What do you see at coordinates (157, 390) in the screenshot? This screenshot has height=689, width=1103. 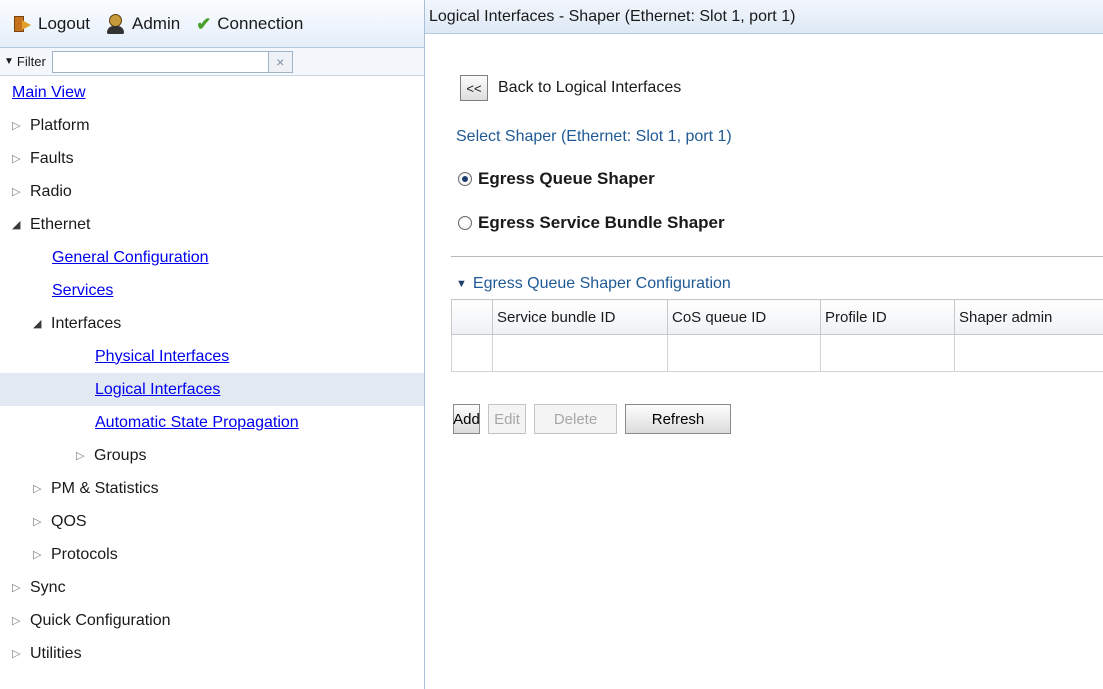 I see `logical-interfaces-link: Logical Interfaces` at bounding box center [157, 390].